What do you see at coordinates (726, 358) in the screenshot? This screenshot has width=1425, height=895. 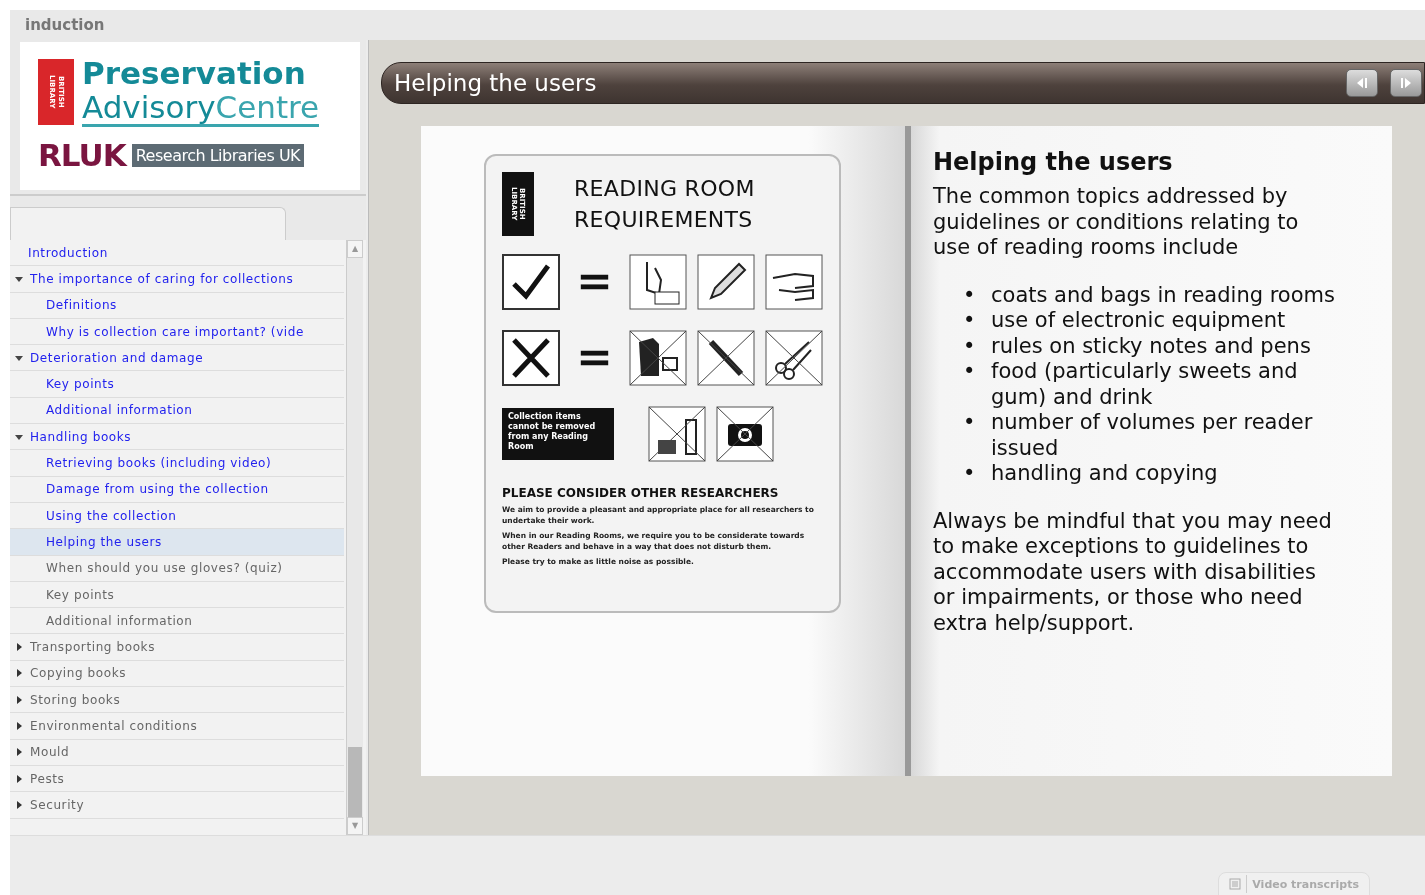 I see `no-pens-icon` at bounding box center [726, 358].